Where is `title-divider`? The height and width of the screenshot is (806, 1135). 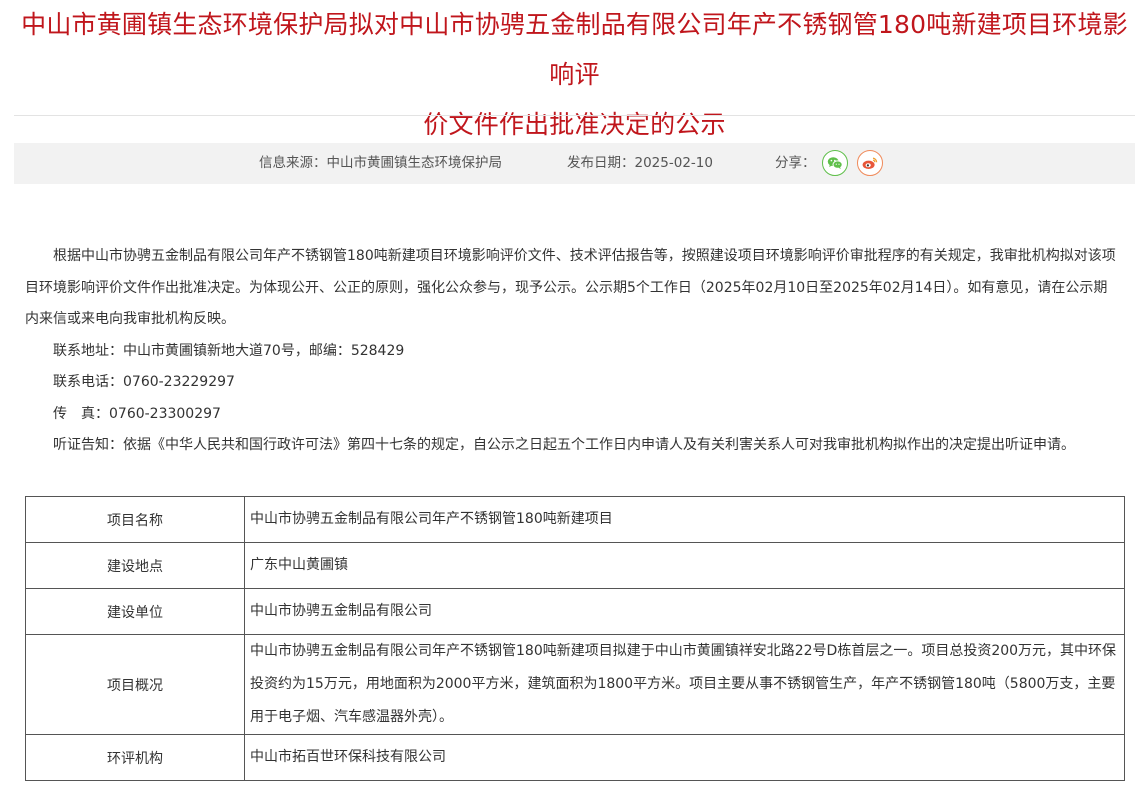 title-divider is located at coordinates (574, 115).